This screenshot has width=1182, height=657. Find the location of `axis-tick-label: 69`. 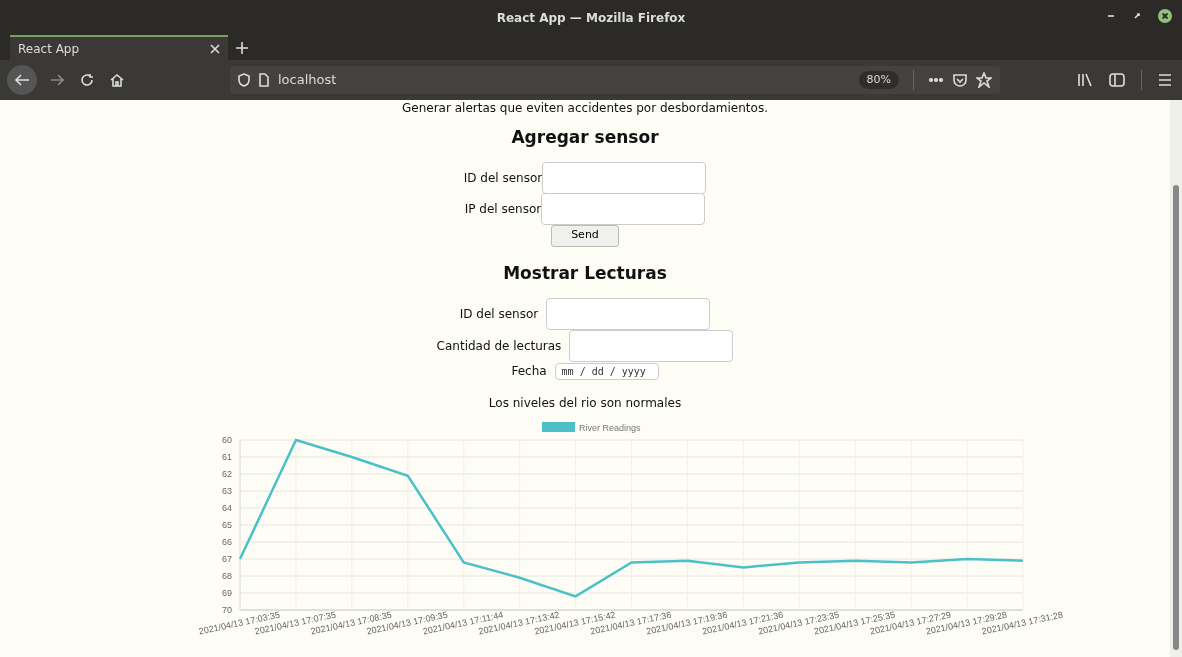

axis-tick-label: 69 is located at coordinates (227, 593).